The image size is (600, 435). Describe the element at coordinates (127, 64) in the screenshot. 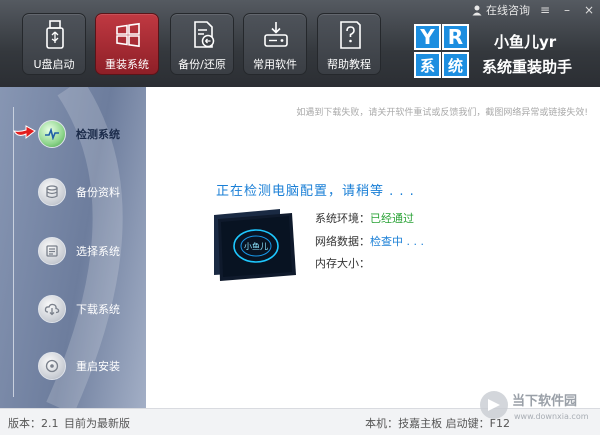

I see `nav-label: 重装系统` at that location.